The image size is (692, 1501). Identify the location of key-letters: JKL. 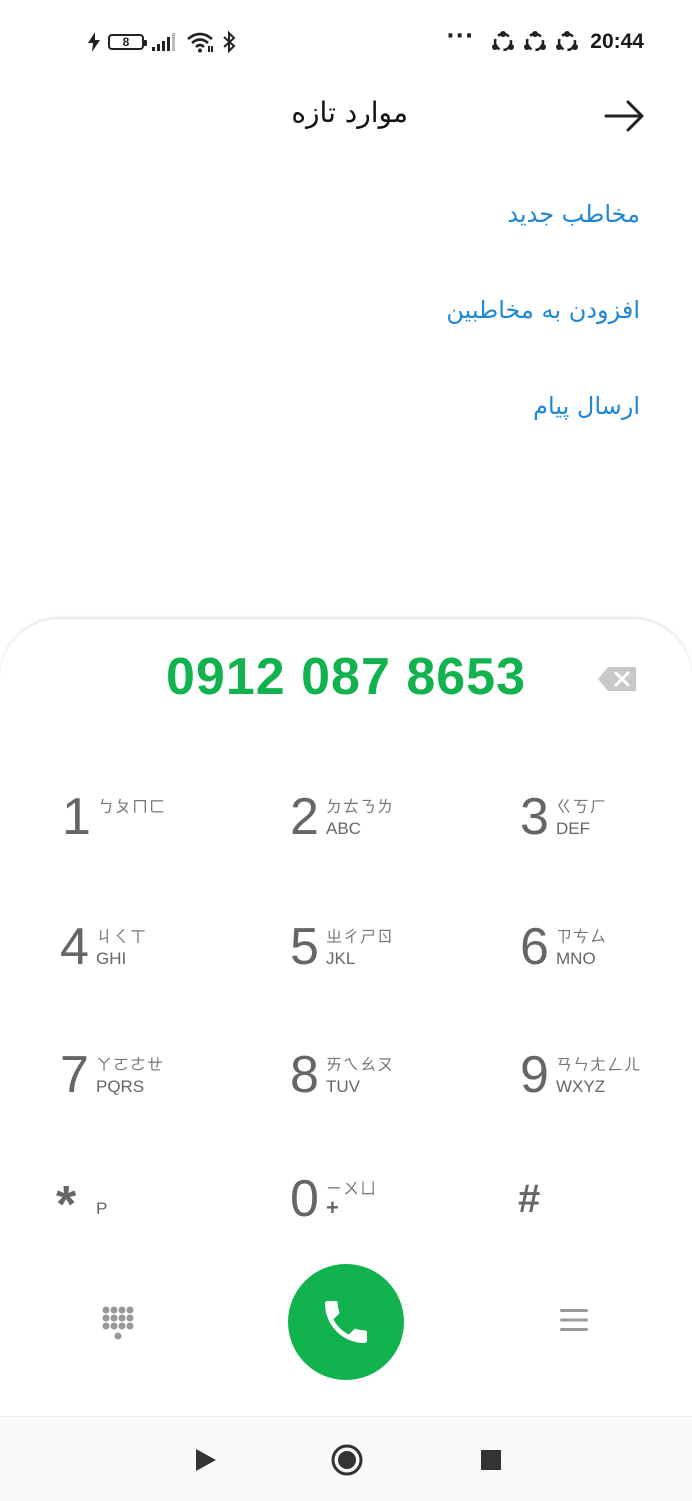
(341, 958).